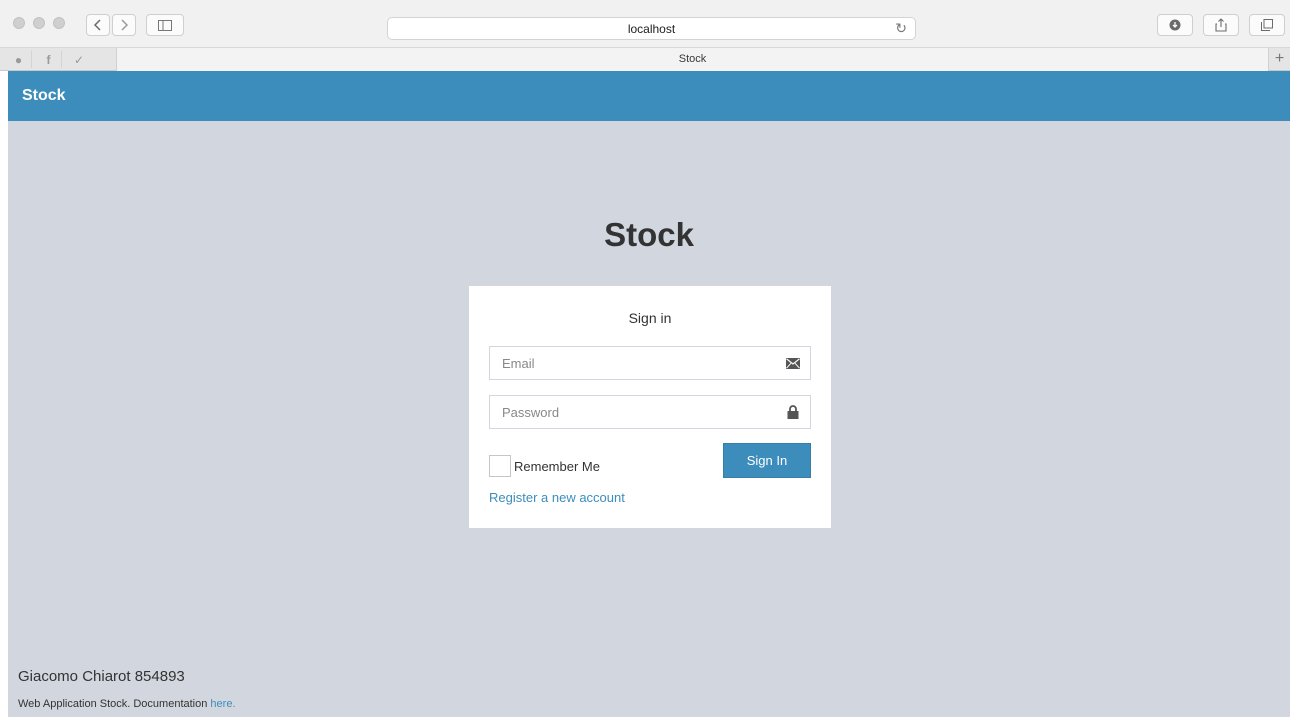  I want to click on remember-me-checkbox, so click(500, 466).